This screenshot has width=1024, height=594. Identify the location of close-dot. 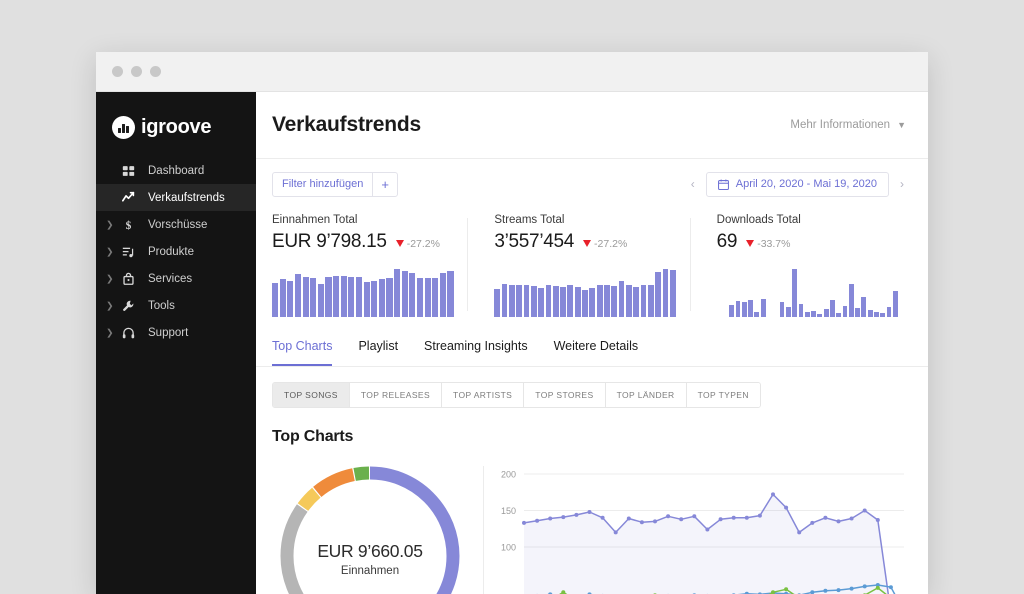
(117, 71).